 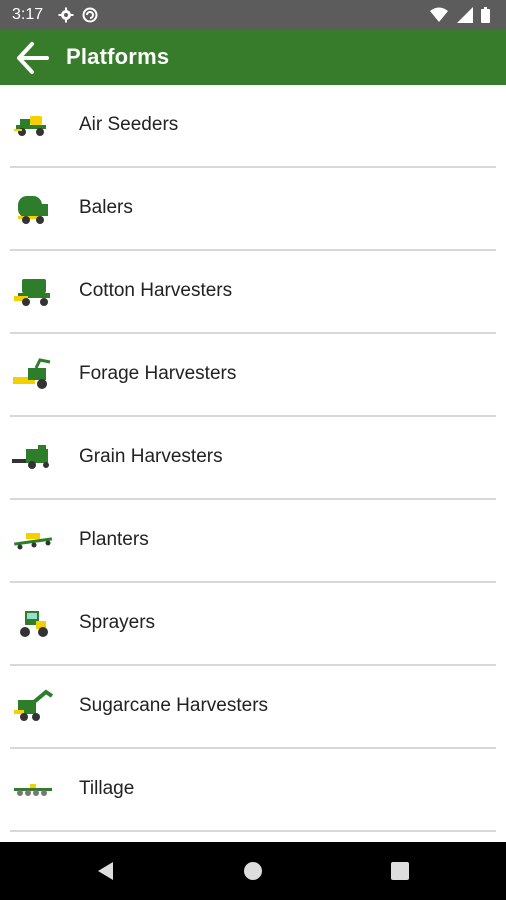 I want to click on status-right-icons, so click(x=462, y=16).